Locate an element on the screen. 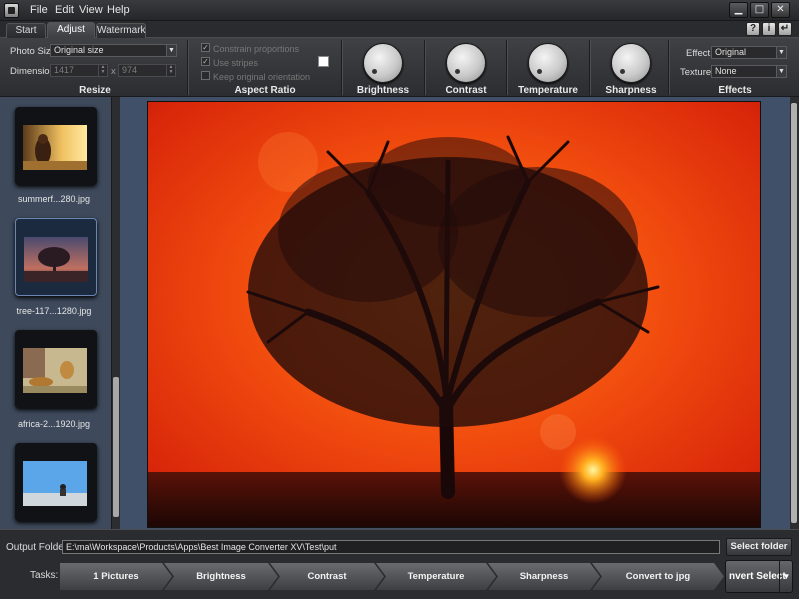  thumbnail-name: africa-2...1920.jpg is located at coordinates (54, 424).